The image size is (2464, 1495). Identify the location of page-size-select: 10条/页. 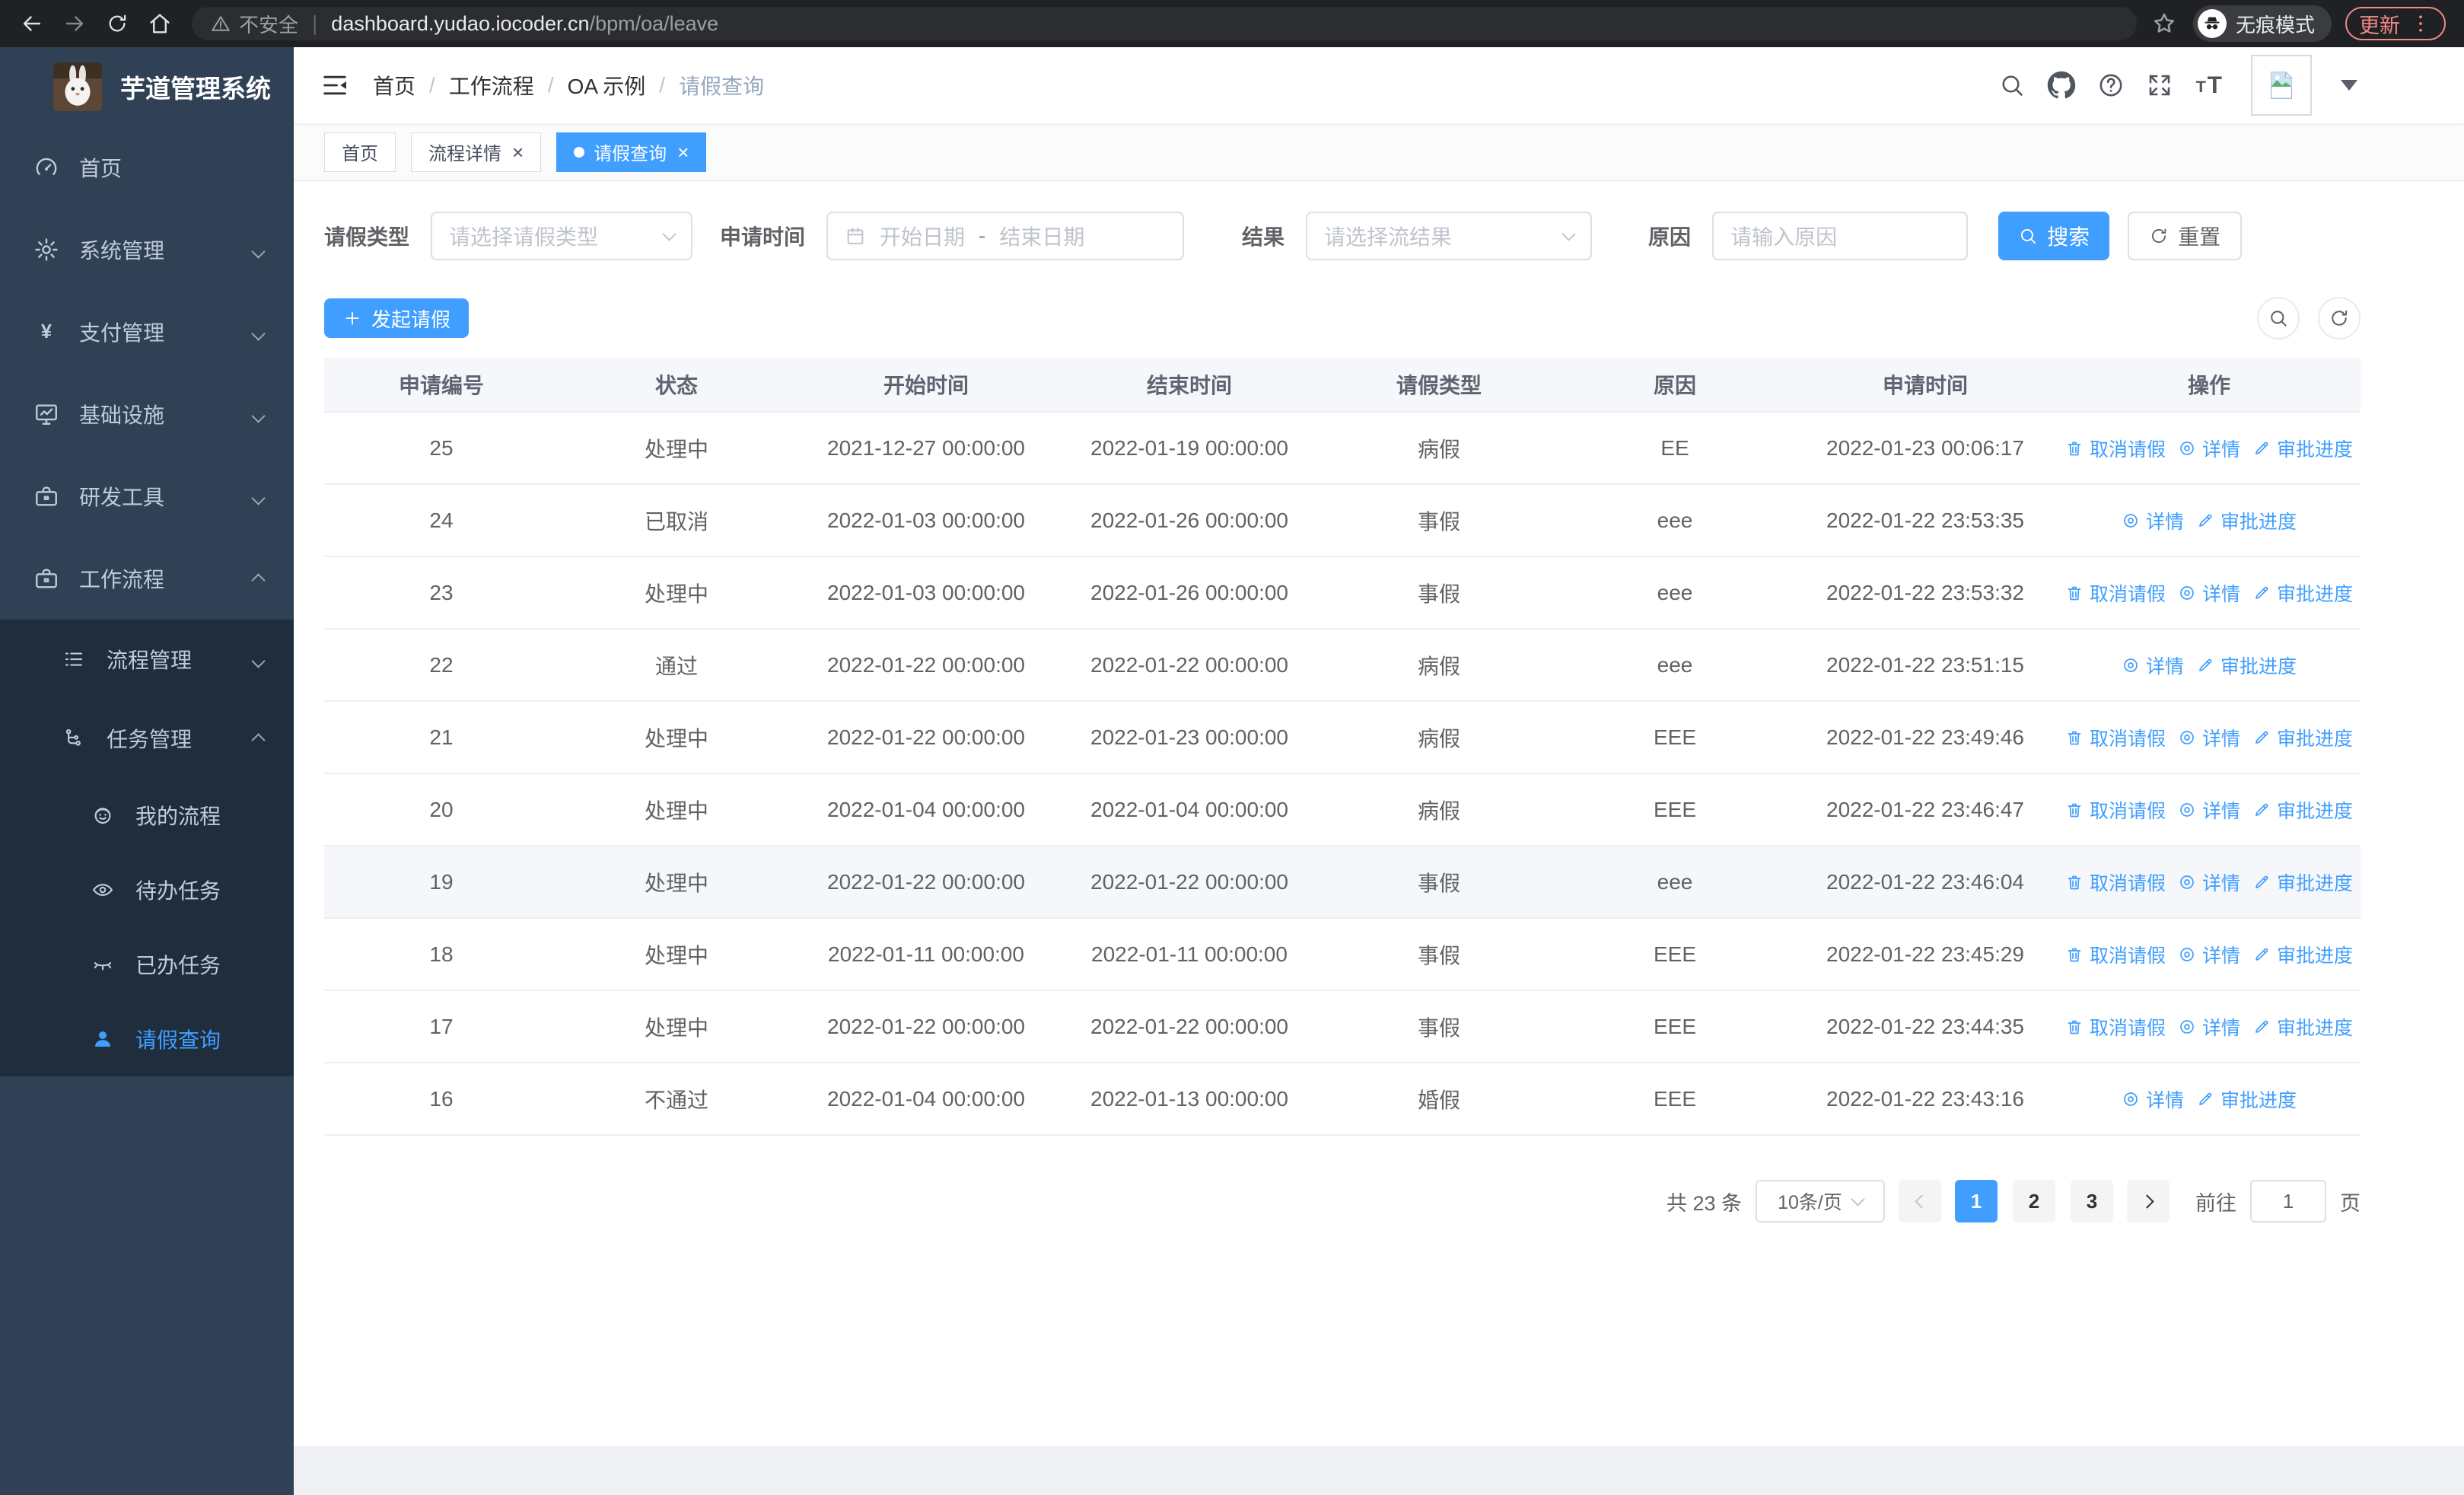
(1820, 1201).